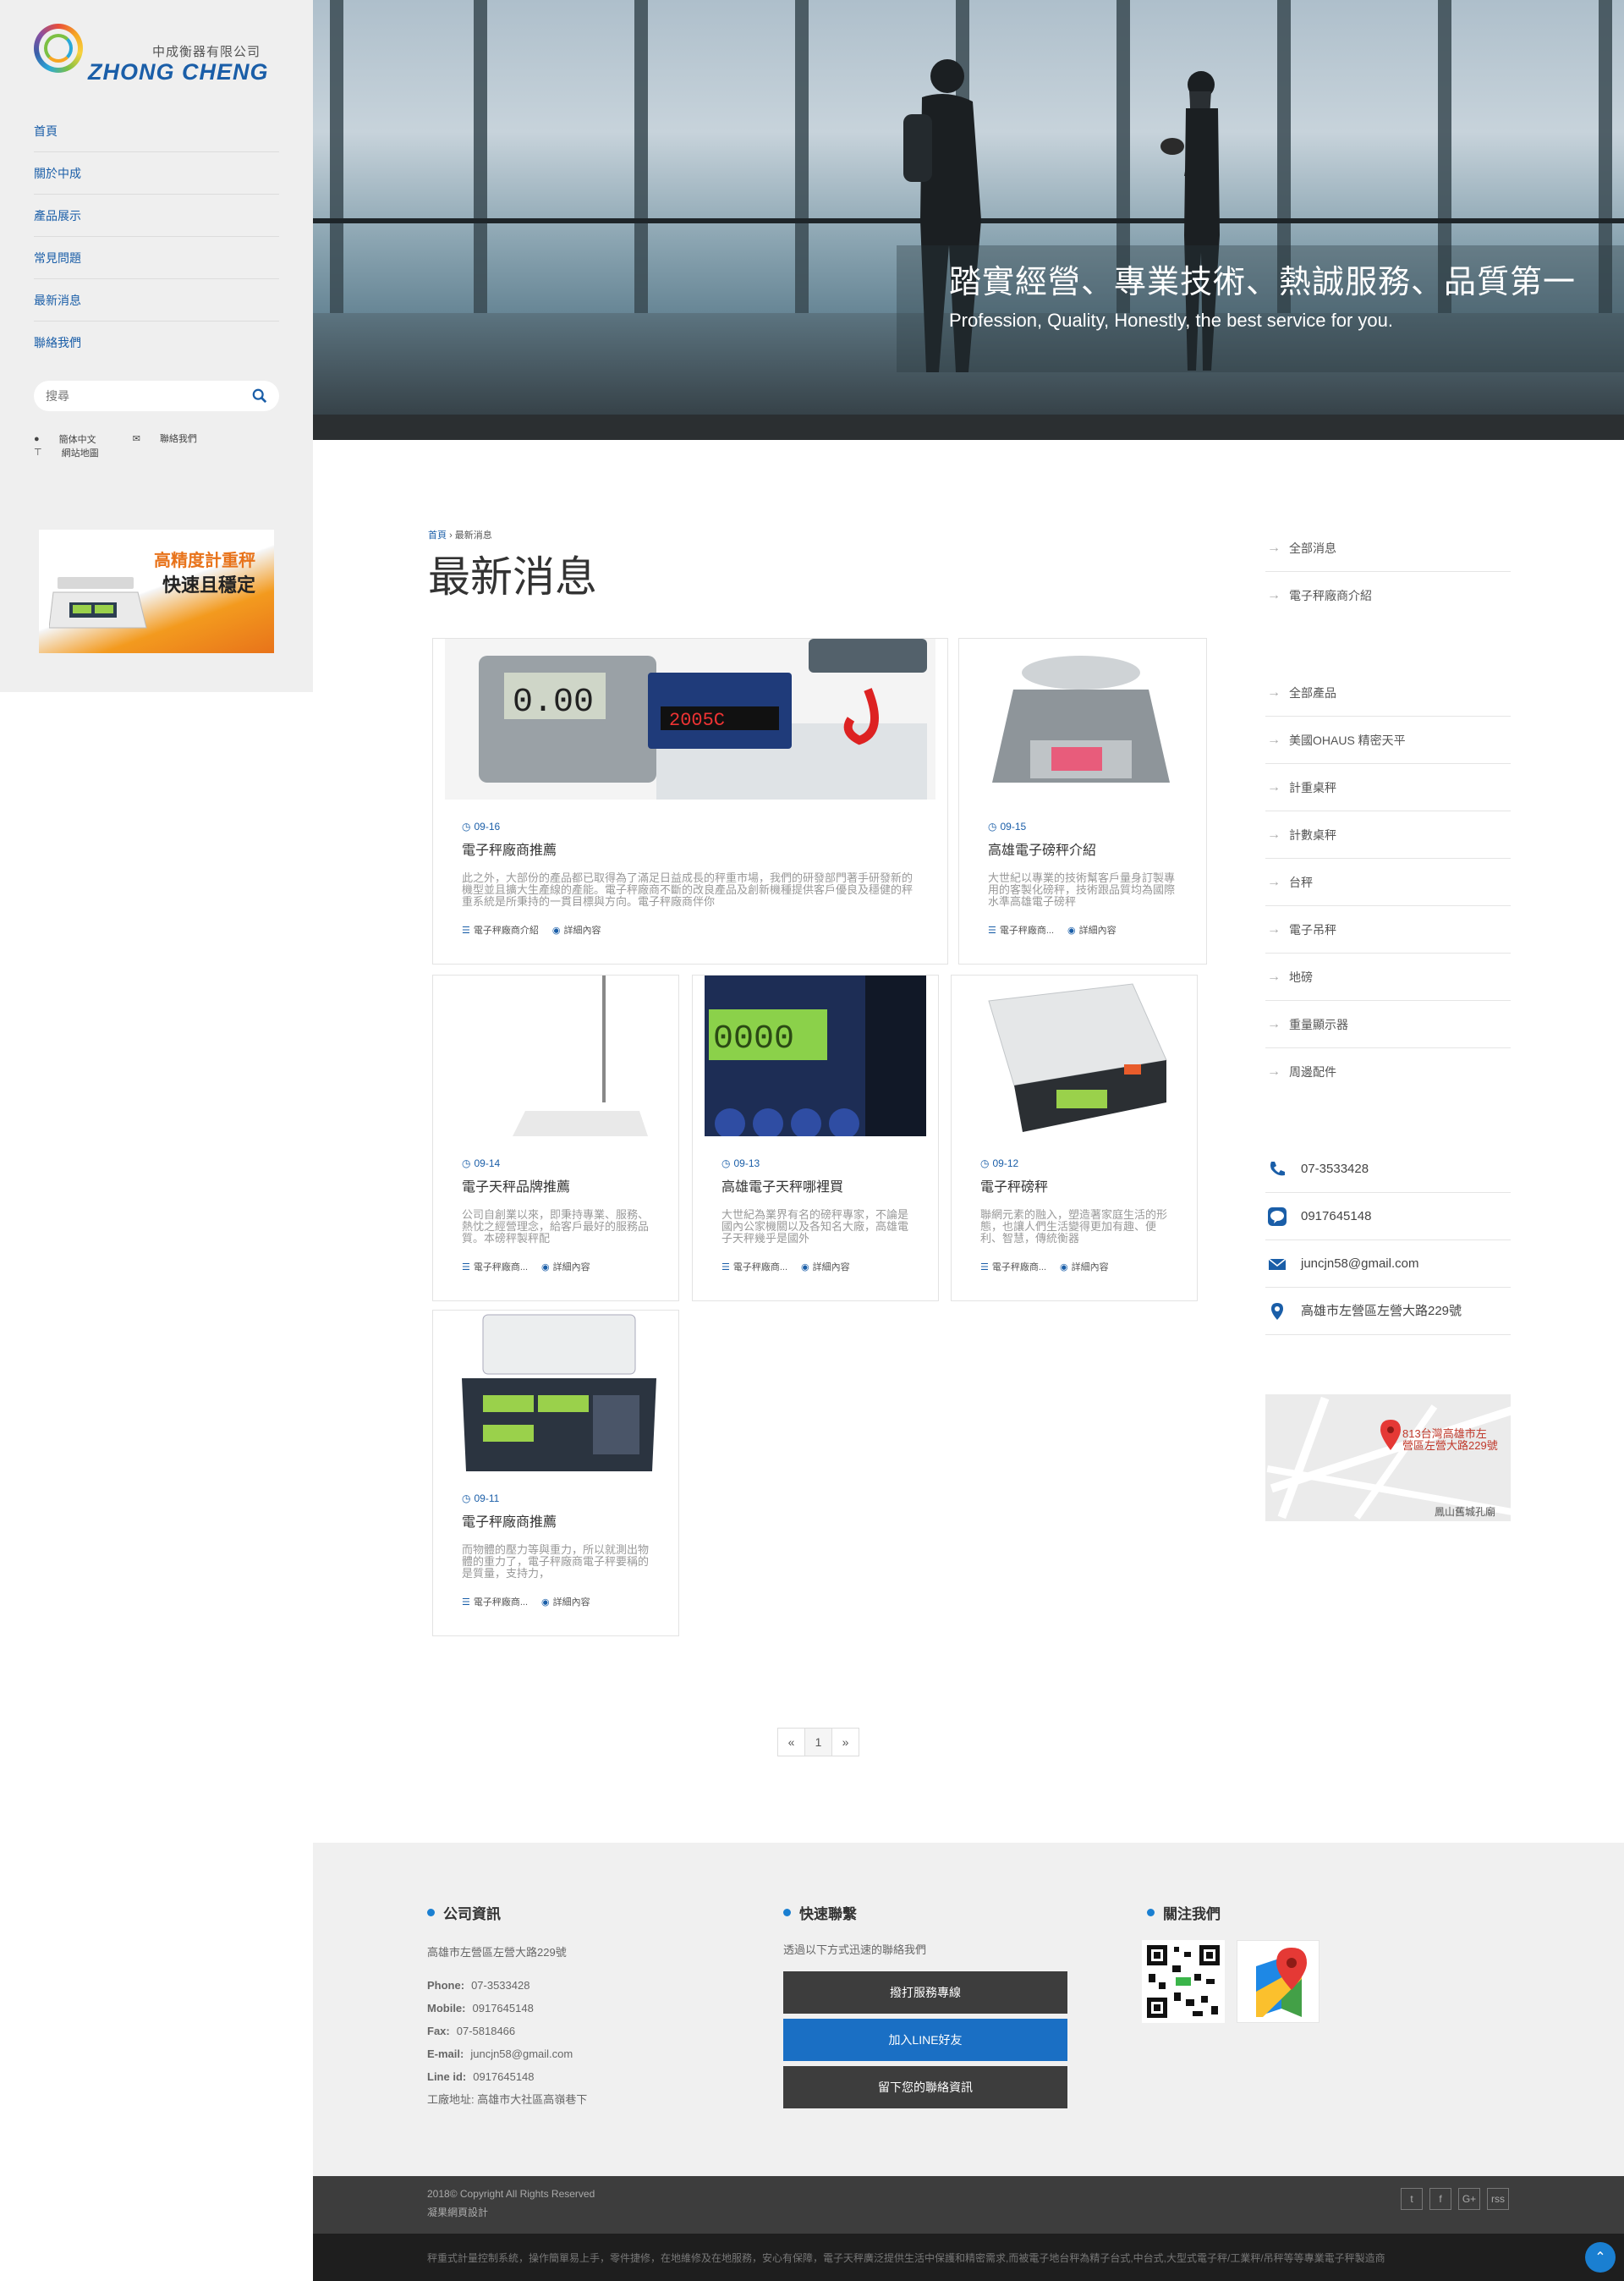 This screenshot has height=2281, width=1624. What do you see at coordinates (438, 535) in the screenshot?
I see `breadcrumb-home: 首頁` at bounding box center [438, 535].